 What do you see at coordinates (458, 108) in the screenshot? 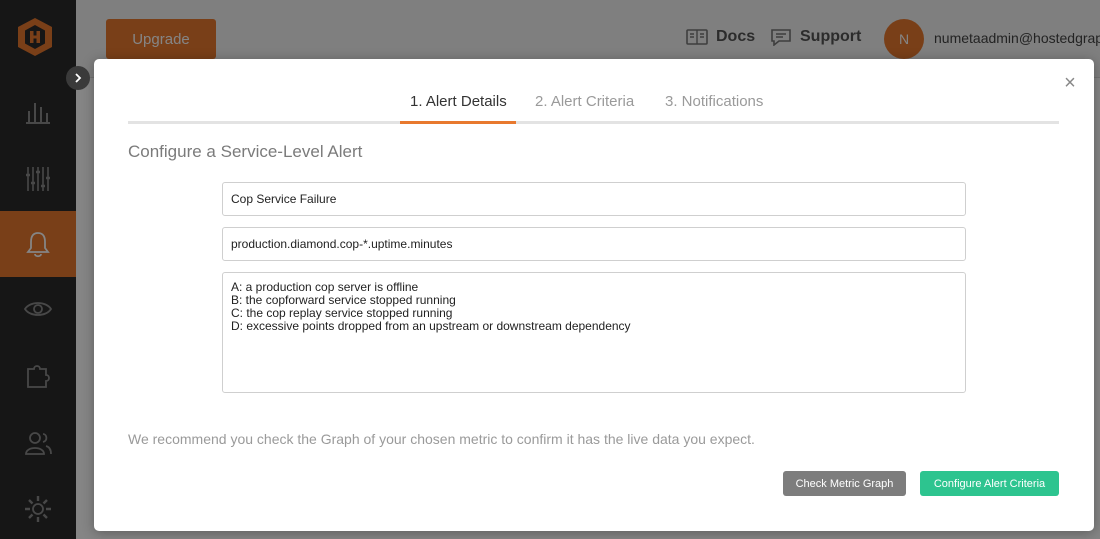
I see `tab-alert-details: 1. Alert Details` at bounding box center [458, 108].